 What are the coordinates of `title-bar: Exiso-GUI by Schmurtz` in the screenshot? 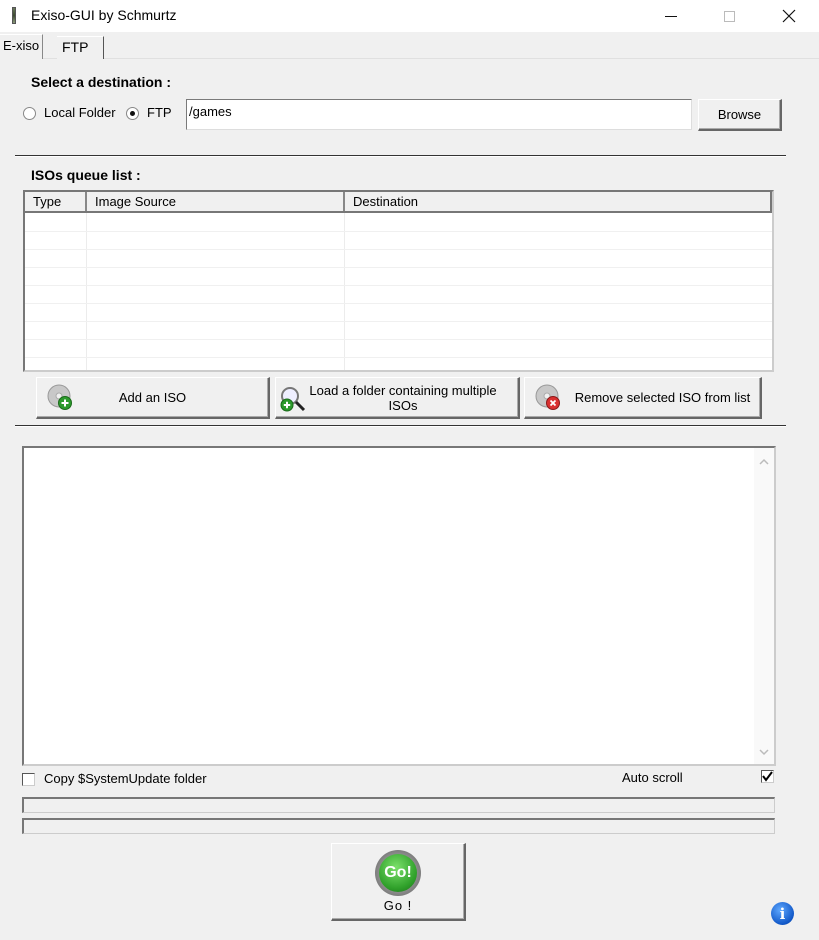 It's located at (409, 16).